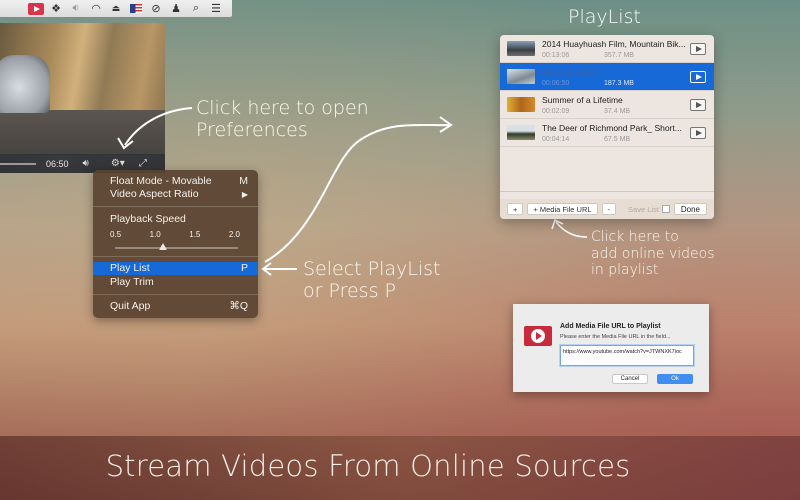 The height and width of the screenshot is (500, 800). Describe the element at coordinates (607, 77) in the screenshot. I see `playlist-item-selected: BMW i8 review 00:06:50 187.3 MB` at that location.